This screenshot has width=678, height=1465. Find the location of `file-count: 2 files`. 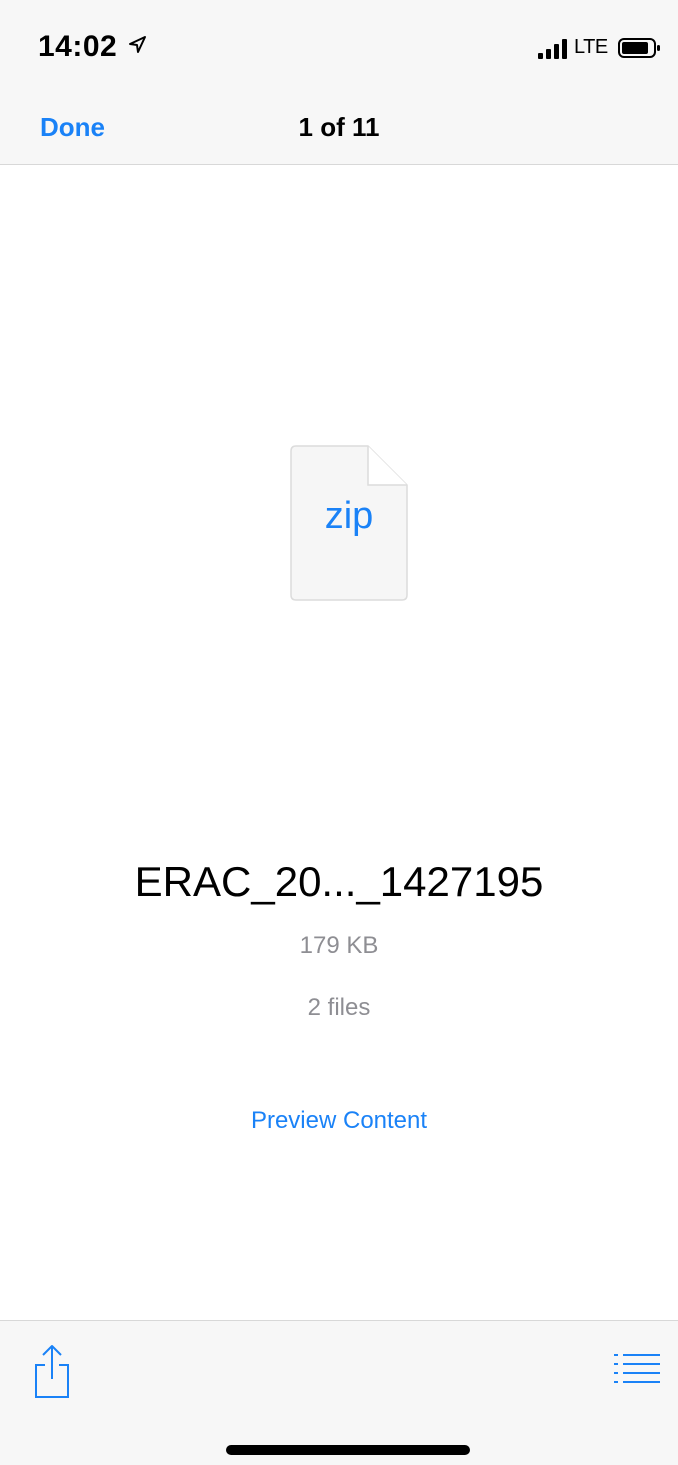

file-count: 2 files is located at coordinates (339, 1007).